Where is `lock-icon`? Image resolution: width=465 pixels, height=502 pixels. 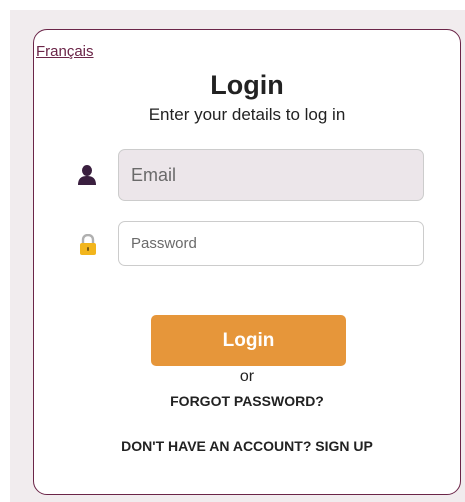 lock-icon is located at coordinates (88, 244).